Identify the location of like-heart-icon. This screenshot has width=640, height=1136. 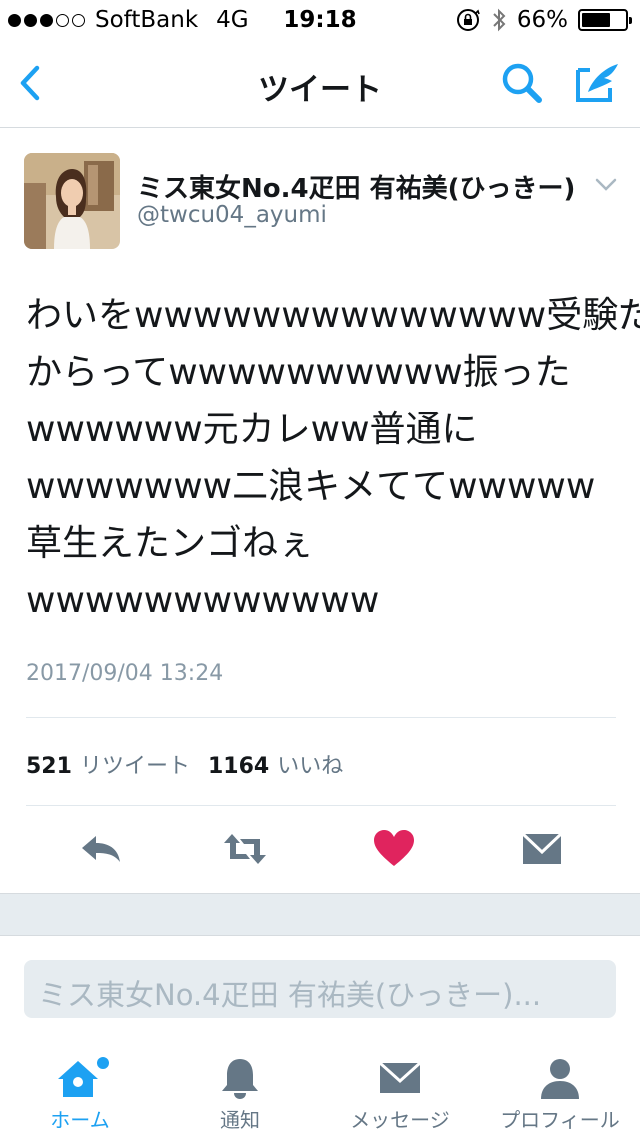
(394, 849).